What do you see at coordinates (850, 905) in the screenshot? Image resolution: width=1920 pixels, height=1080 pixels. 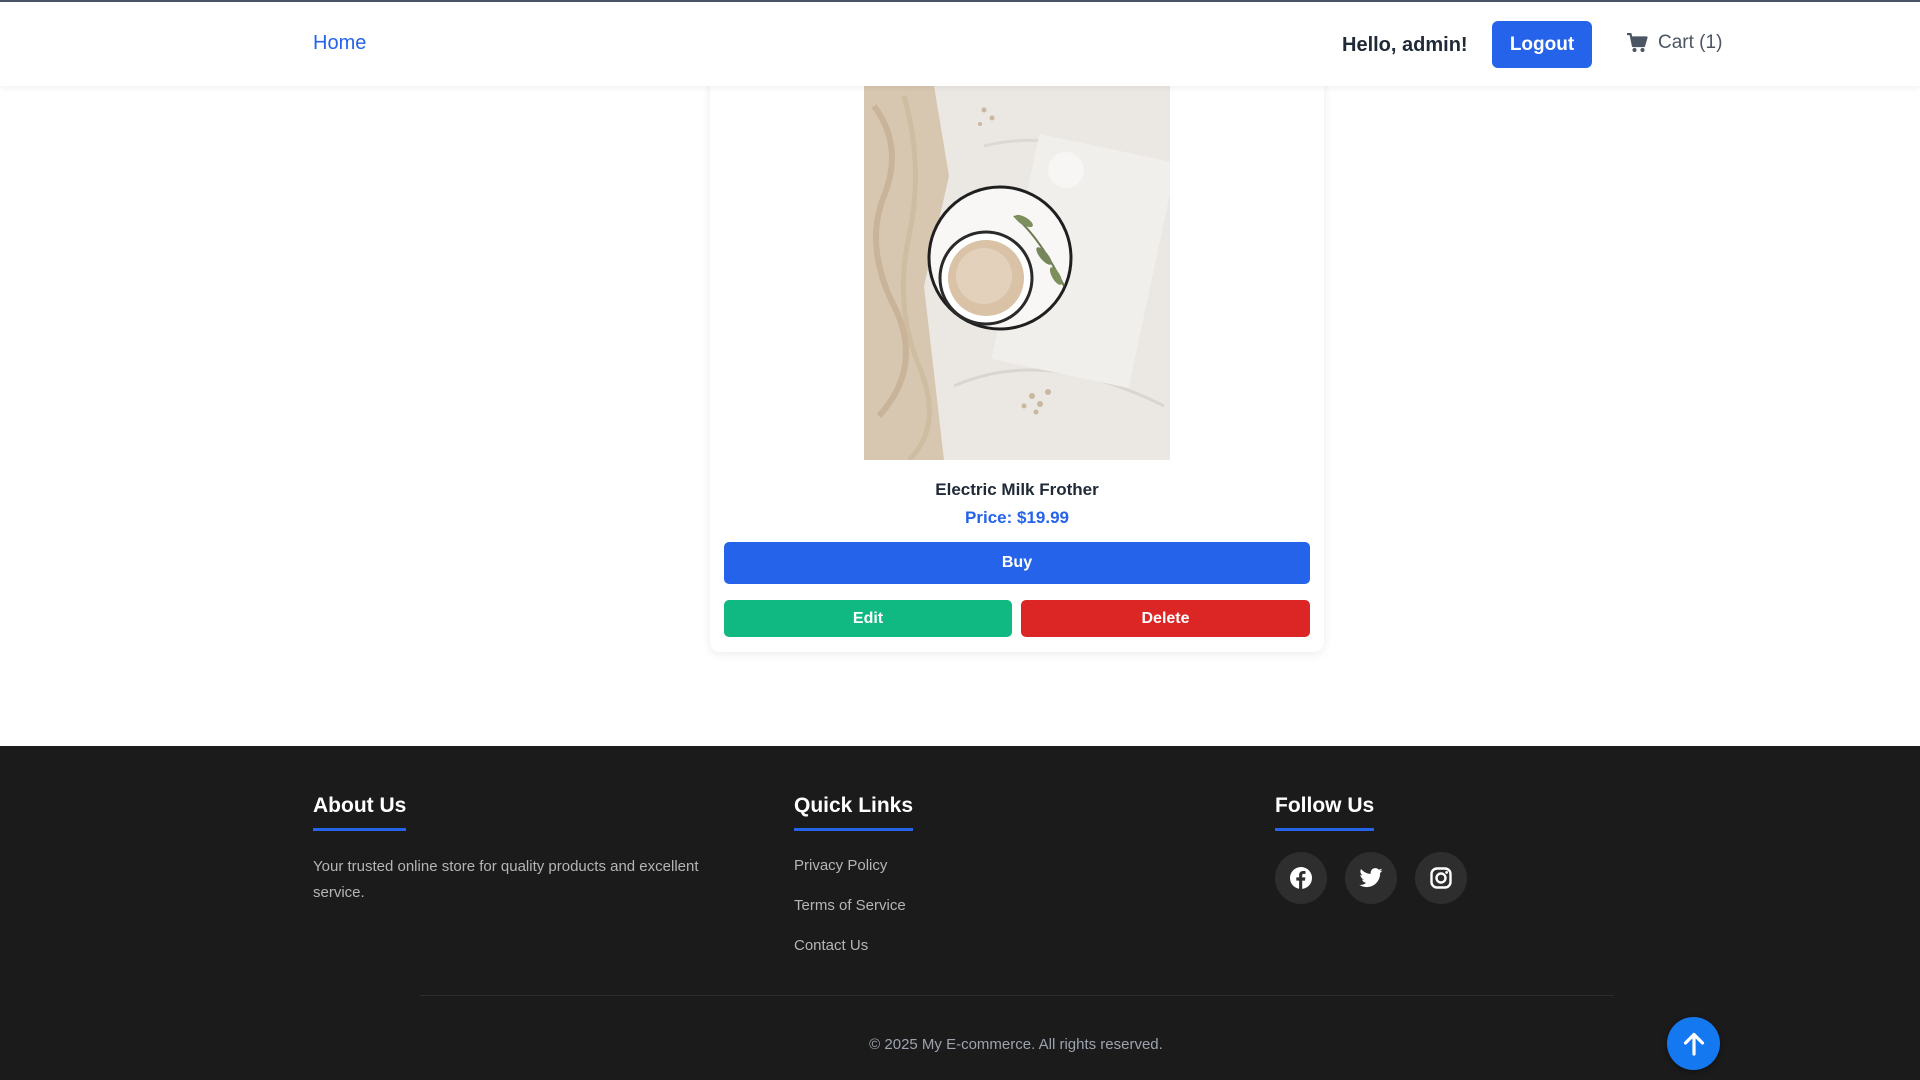 I see `terms-of-service-link: Terms of Service` at bounding box center [850, 905].